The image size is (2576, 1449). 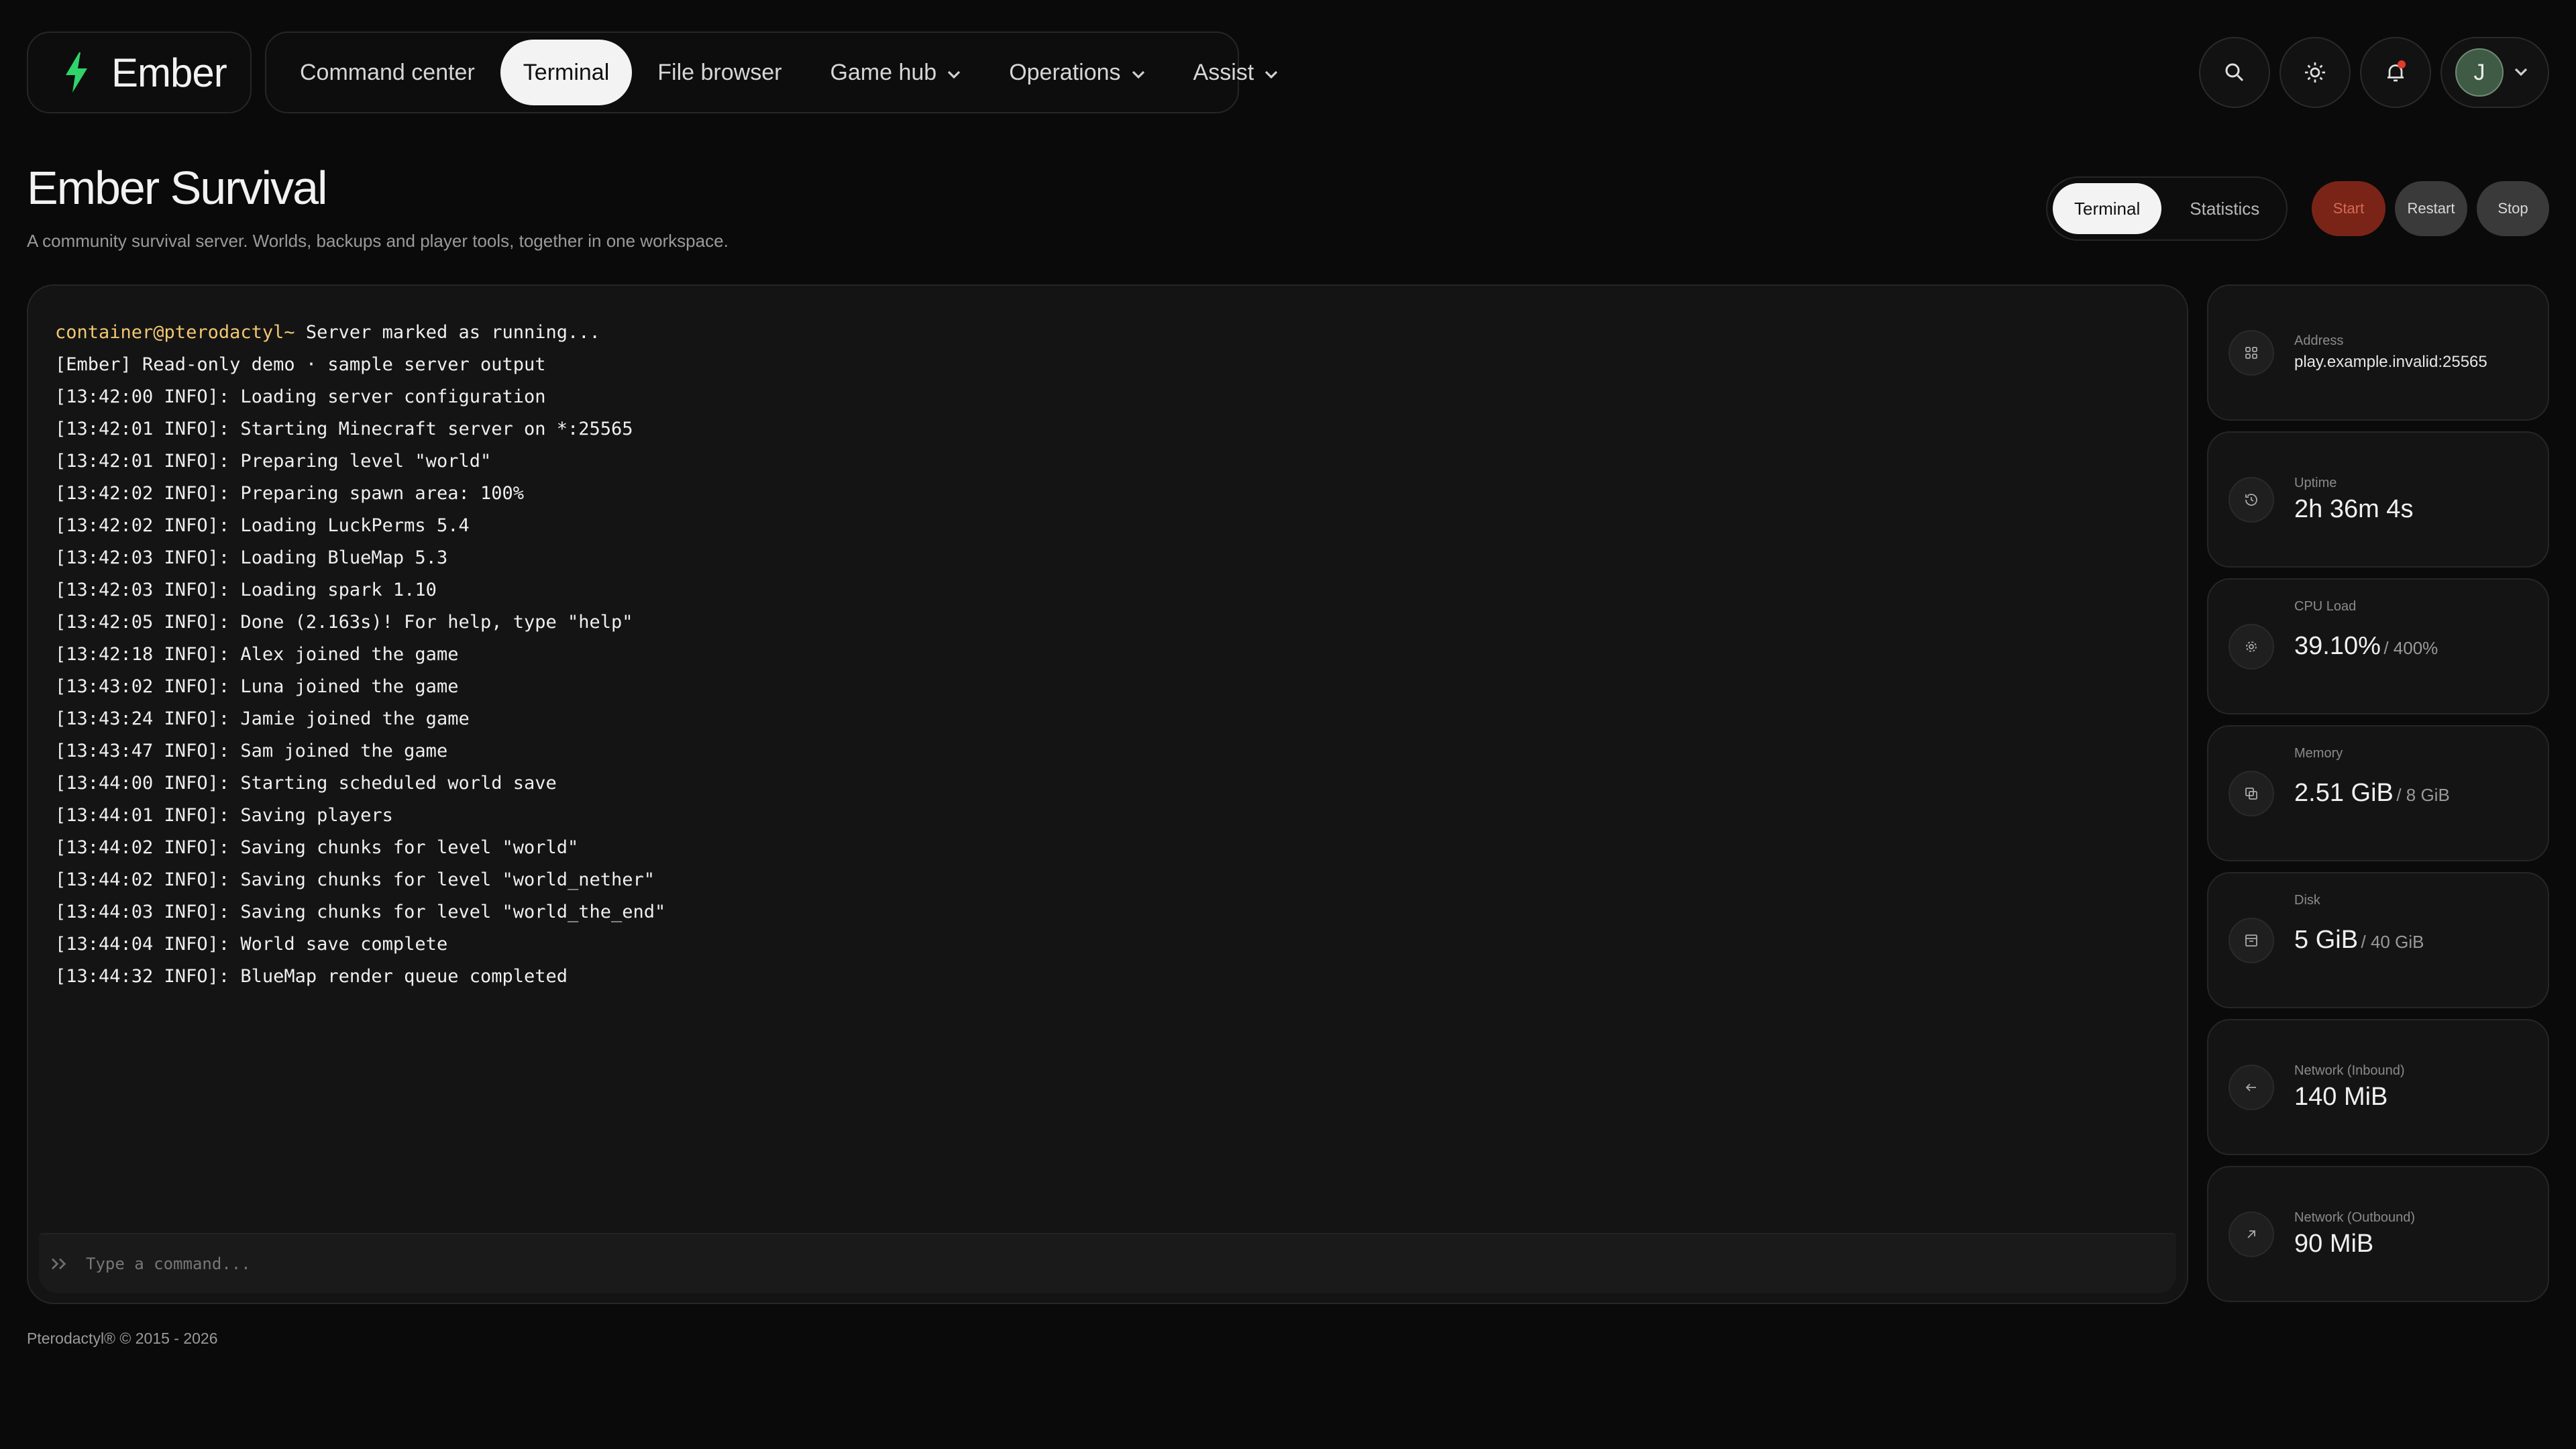 I want to click on command-bar, so click(x=1107, y=1263).